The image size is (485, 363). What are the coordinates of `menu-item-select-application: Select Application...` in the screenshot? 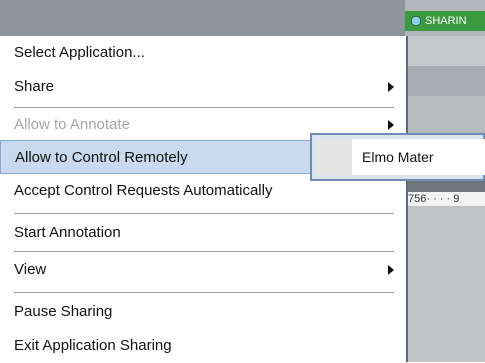 It's located at (203, 53).